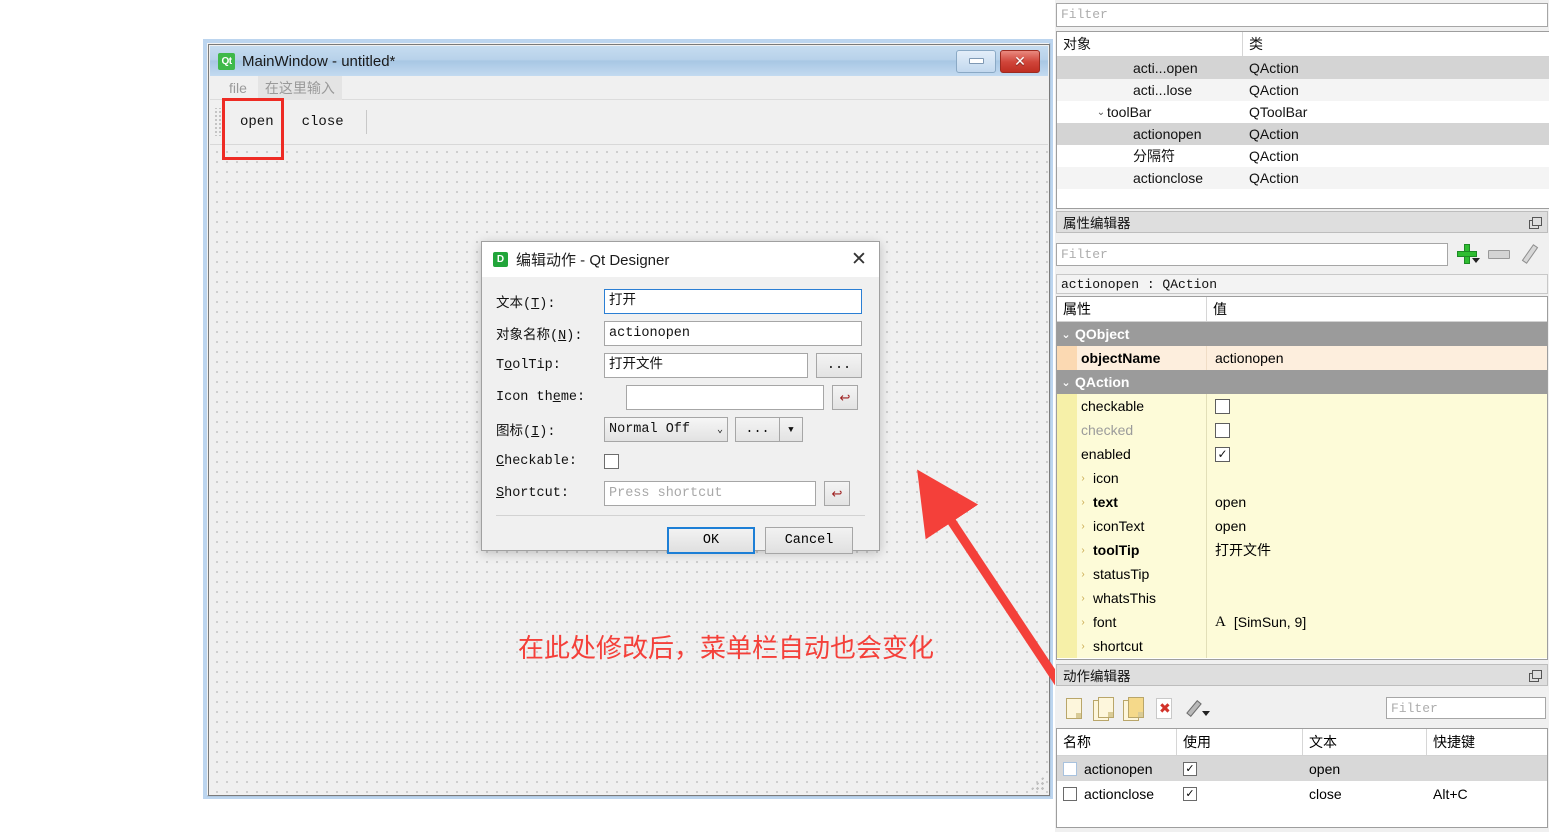  What do you see at coordinates (526, 432) in the screenshot?
I see `icon-label: 图标(I):` at bounding box center [526, 432].